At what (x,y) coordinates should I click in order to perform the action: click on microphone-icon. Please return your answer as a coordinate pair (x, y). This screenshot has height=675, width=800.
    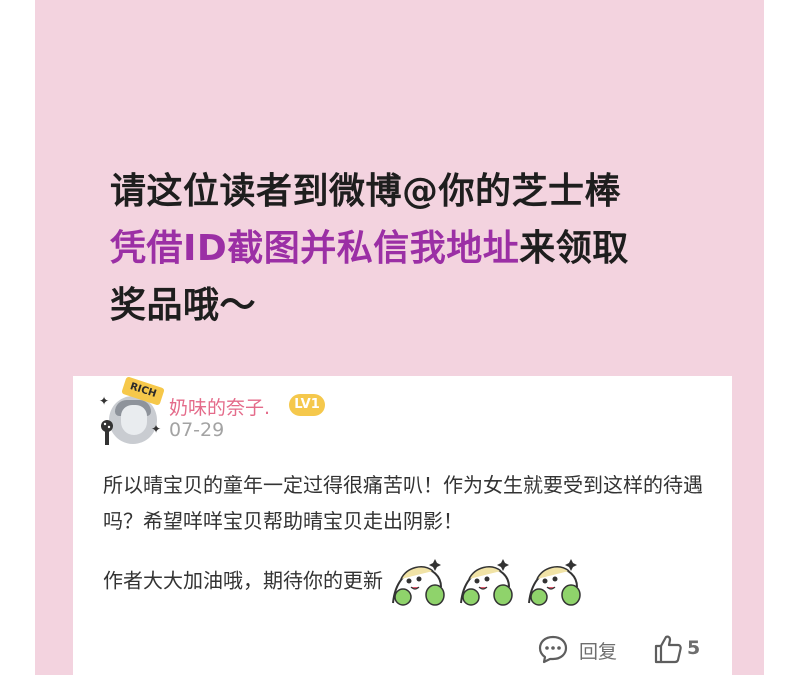
    Looking at the image, I should click on (107, 432).